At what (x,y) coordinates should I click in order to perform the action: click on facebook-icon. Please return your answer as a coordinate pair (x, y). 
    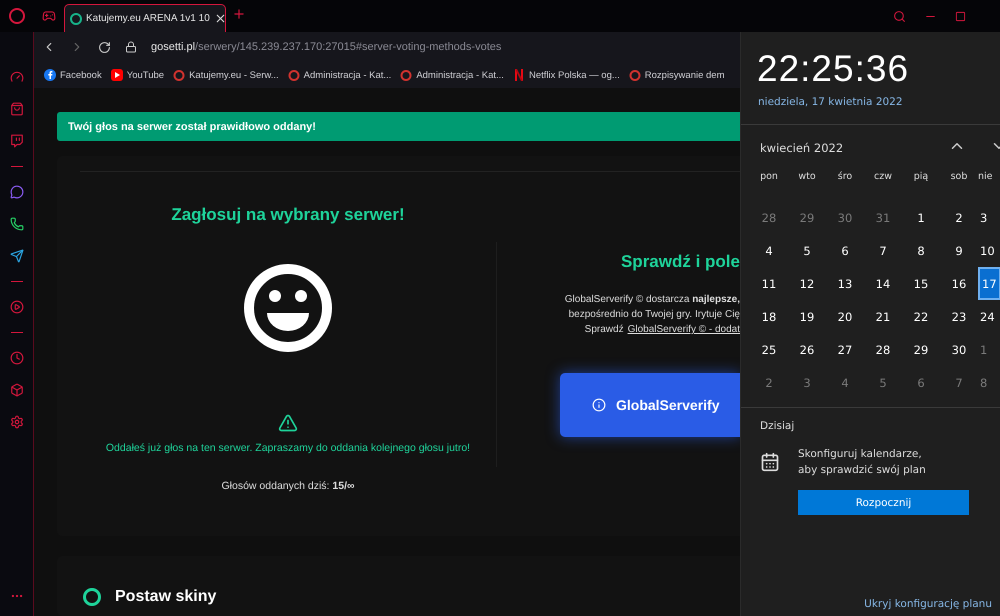
    Looking at the image, I should click on (50, 75).